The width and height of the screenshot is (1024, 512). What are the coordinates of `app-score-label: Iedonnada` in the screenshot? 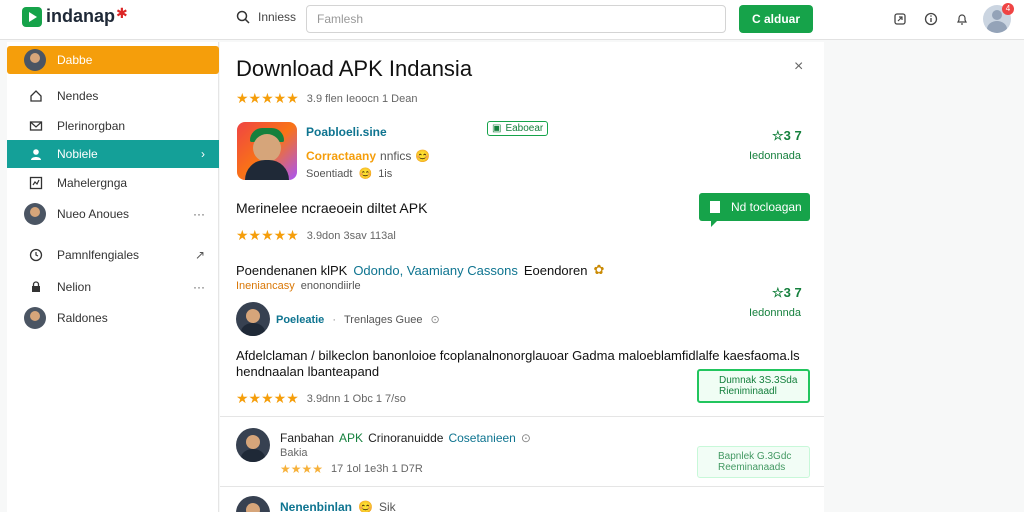 It's located at (775, 156).